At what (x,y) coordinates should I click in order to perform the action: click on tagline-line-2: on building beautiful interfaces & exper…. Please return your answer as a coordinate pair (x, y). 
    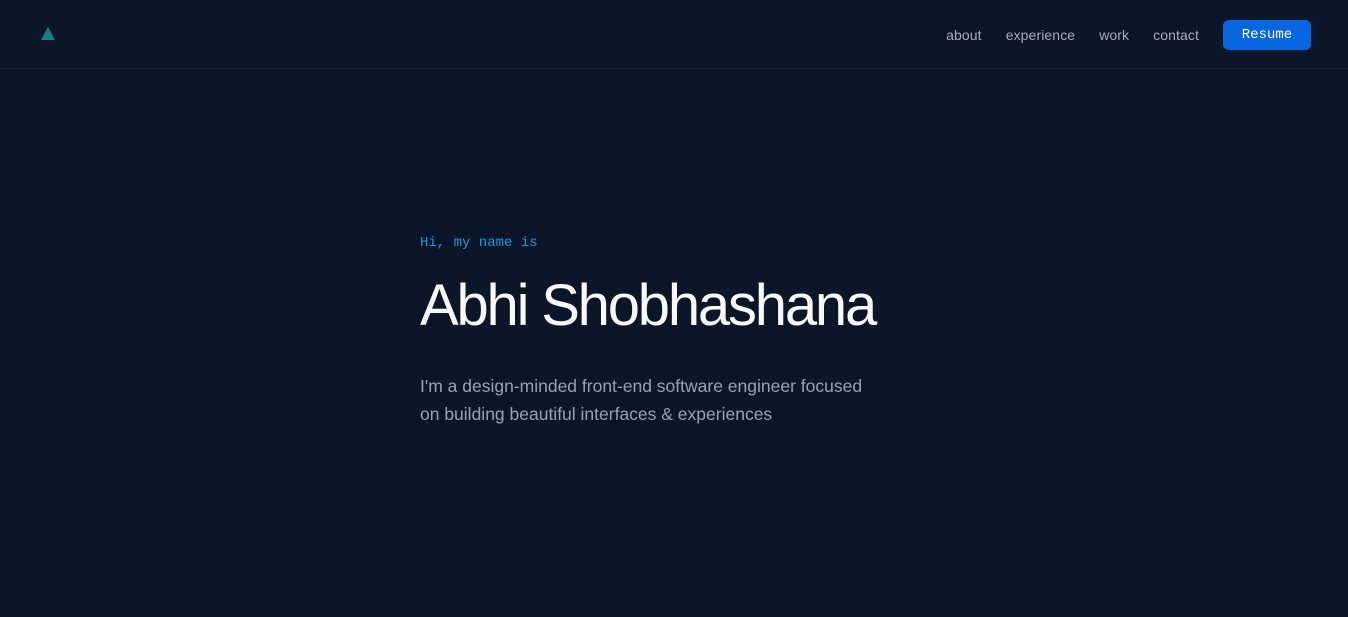
    Looking at the image, I should click on (596, 414).